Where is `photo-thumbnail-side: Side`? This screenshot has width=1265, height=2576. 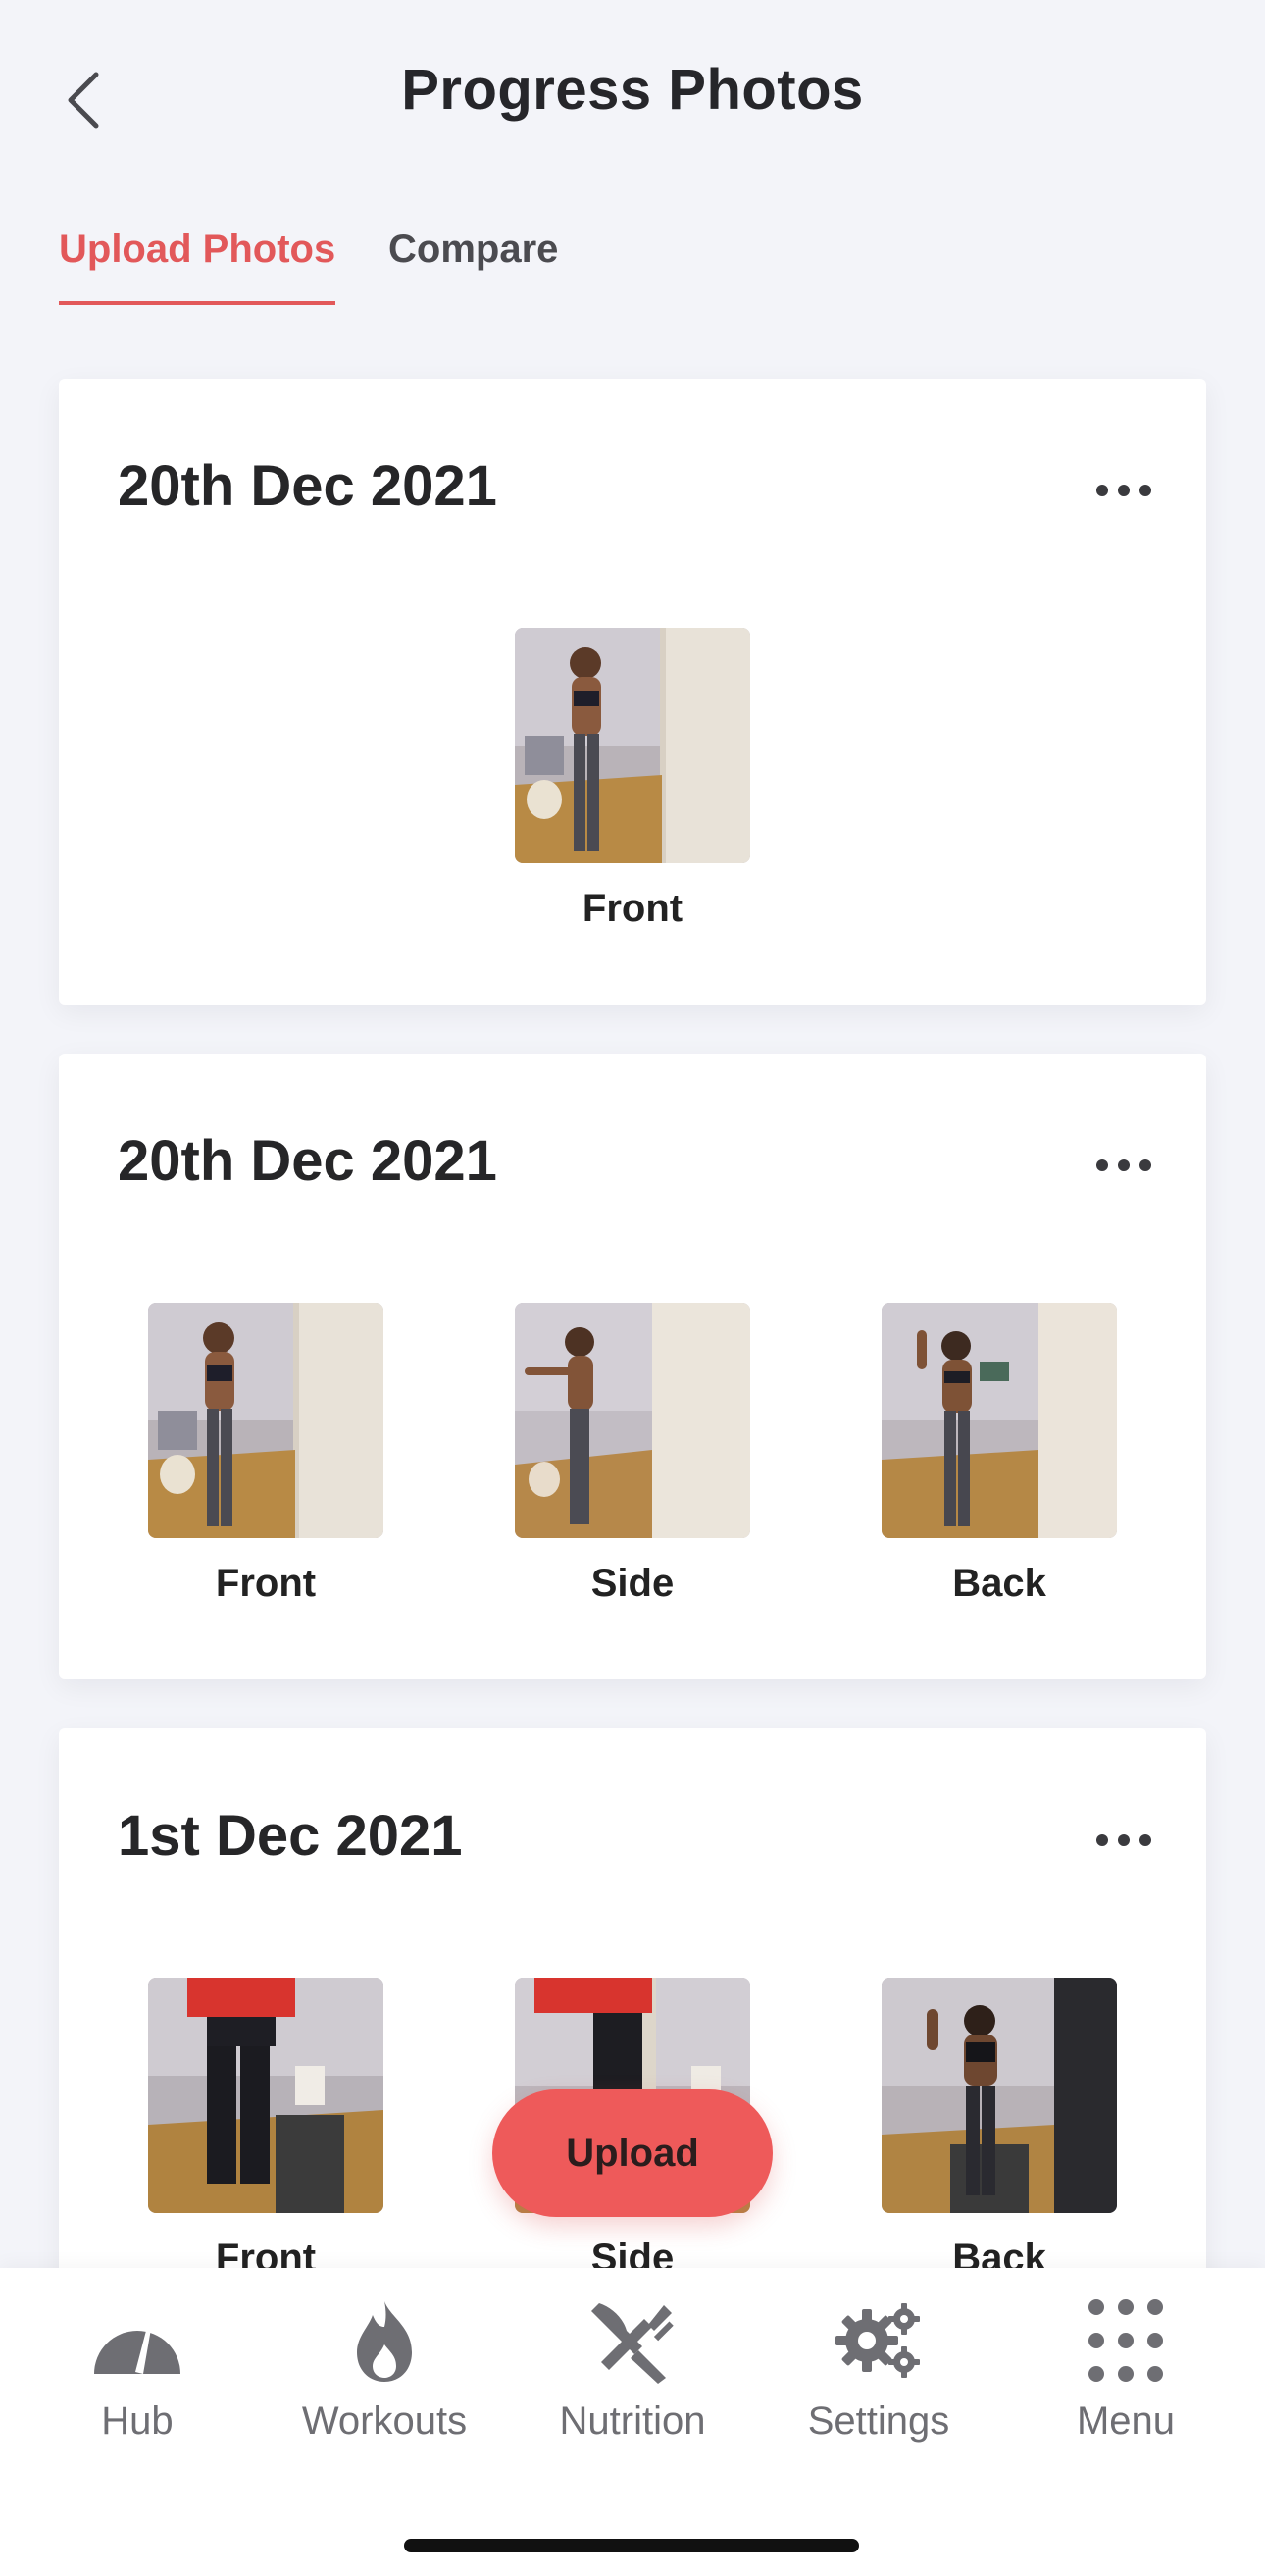 photo-thumbnail-side: Side is located at coordinates (633, 1454).